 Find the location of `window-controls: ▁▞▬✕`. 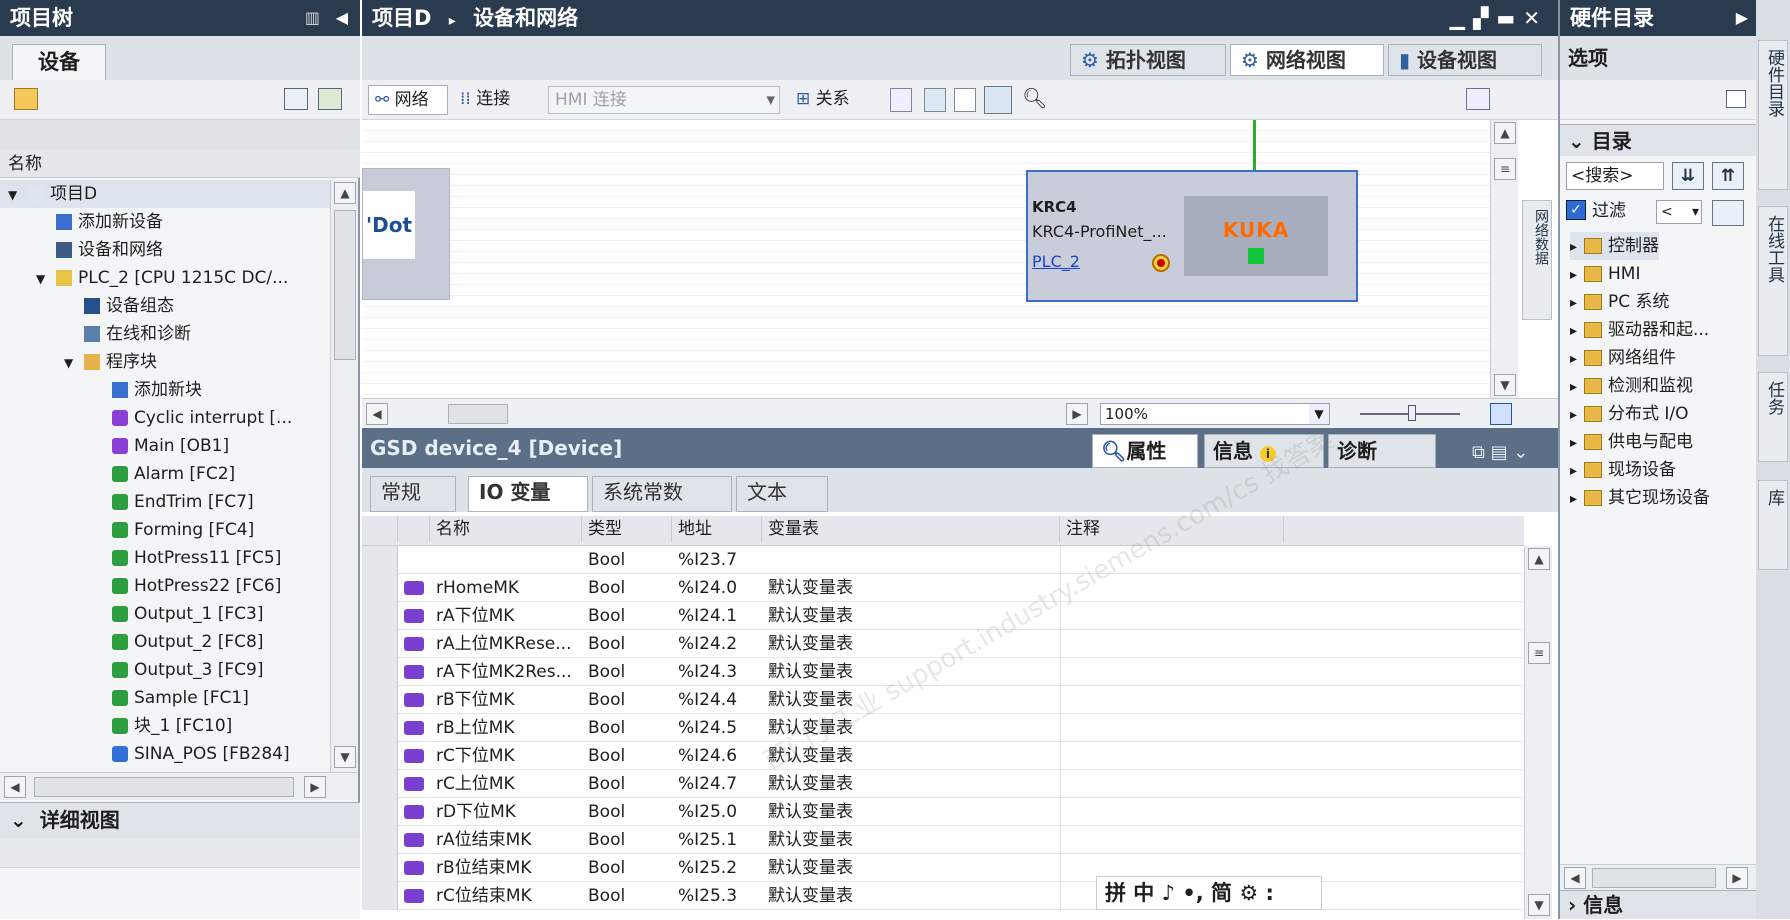

window-controls: ▁▞▬✕ is located at coordinates (1499, 18).